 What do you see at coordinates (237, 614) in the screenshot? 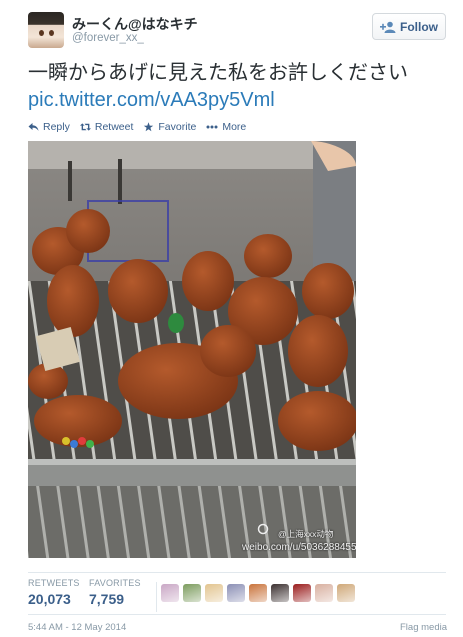
I see `stats-divider-bottom` at bounding box center [237, 614].